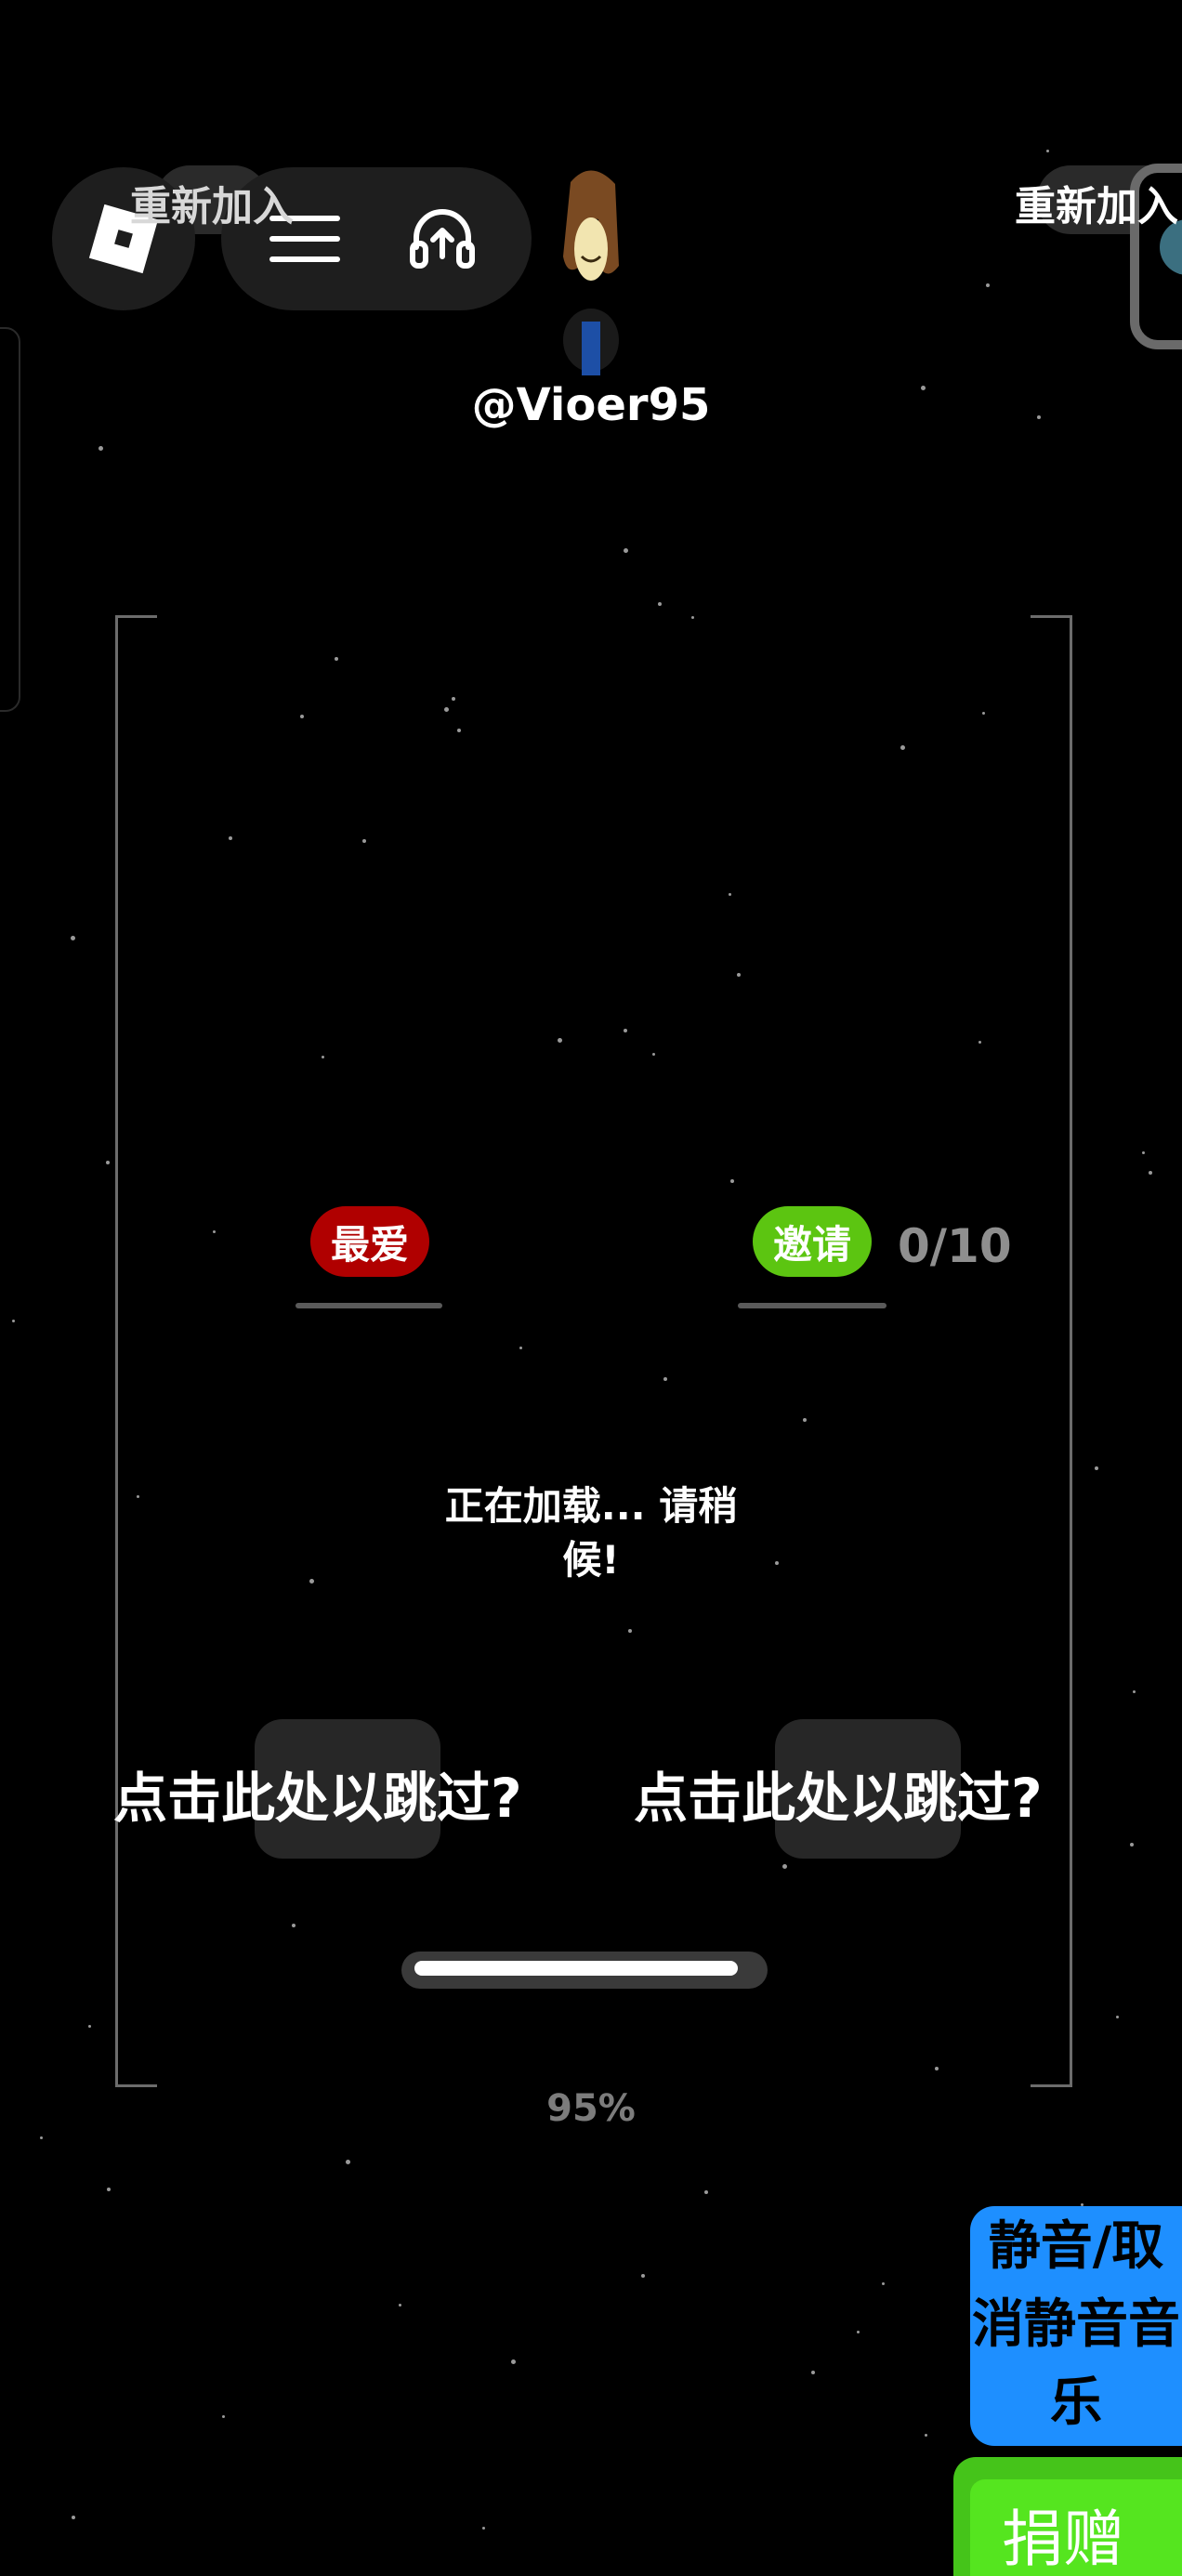 This screenshot has width=1182, height=2576. I want to click on loading-text: 正在加载... 请稍候!, so click(591, 1533).